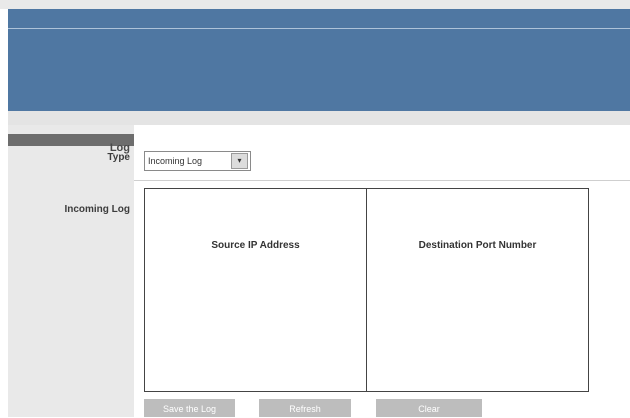 This screenshot has width=630, height=418. Describe the element at coordinates (118, 157) in the screenshot. I see `type-label: Type` at that location.